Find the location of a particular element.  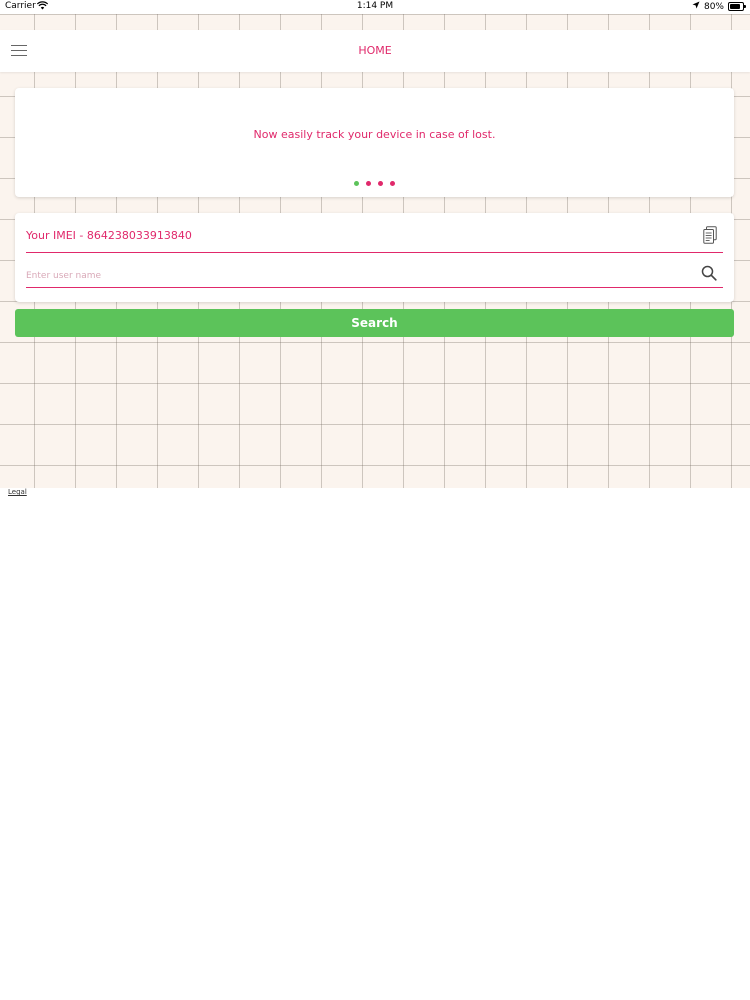

carousel-page-indicator is located at coordinates (374, 183).